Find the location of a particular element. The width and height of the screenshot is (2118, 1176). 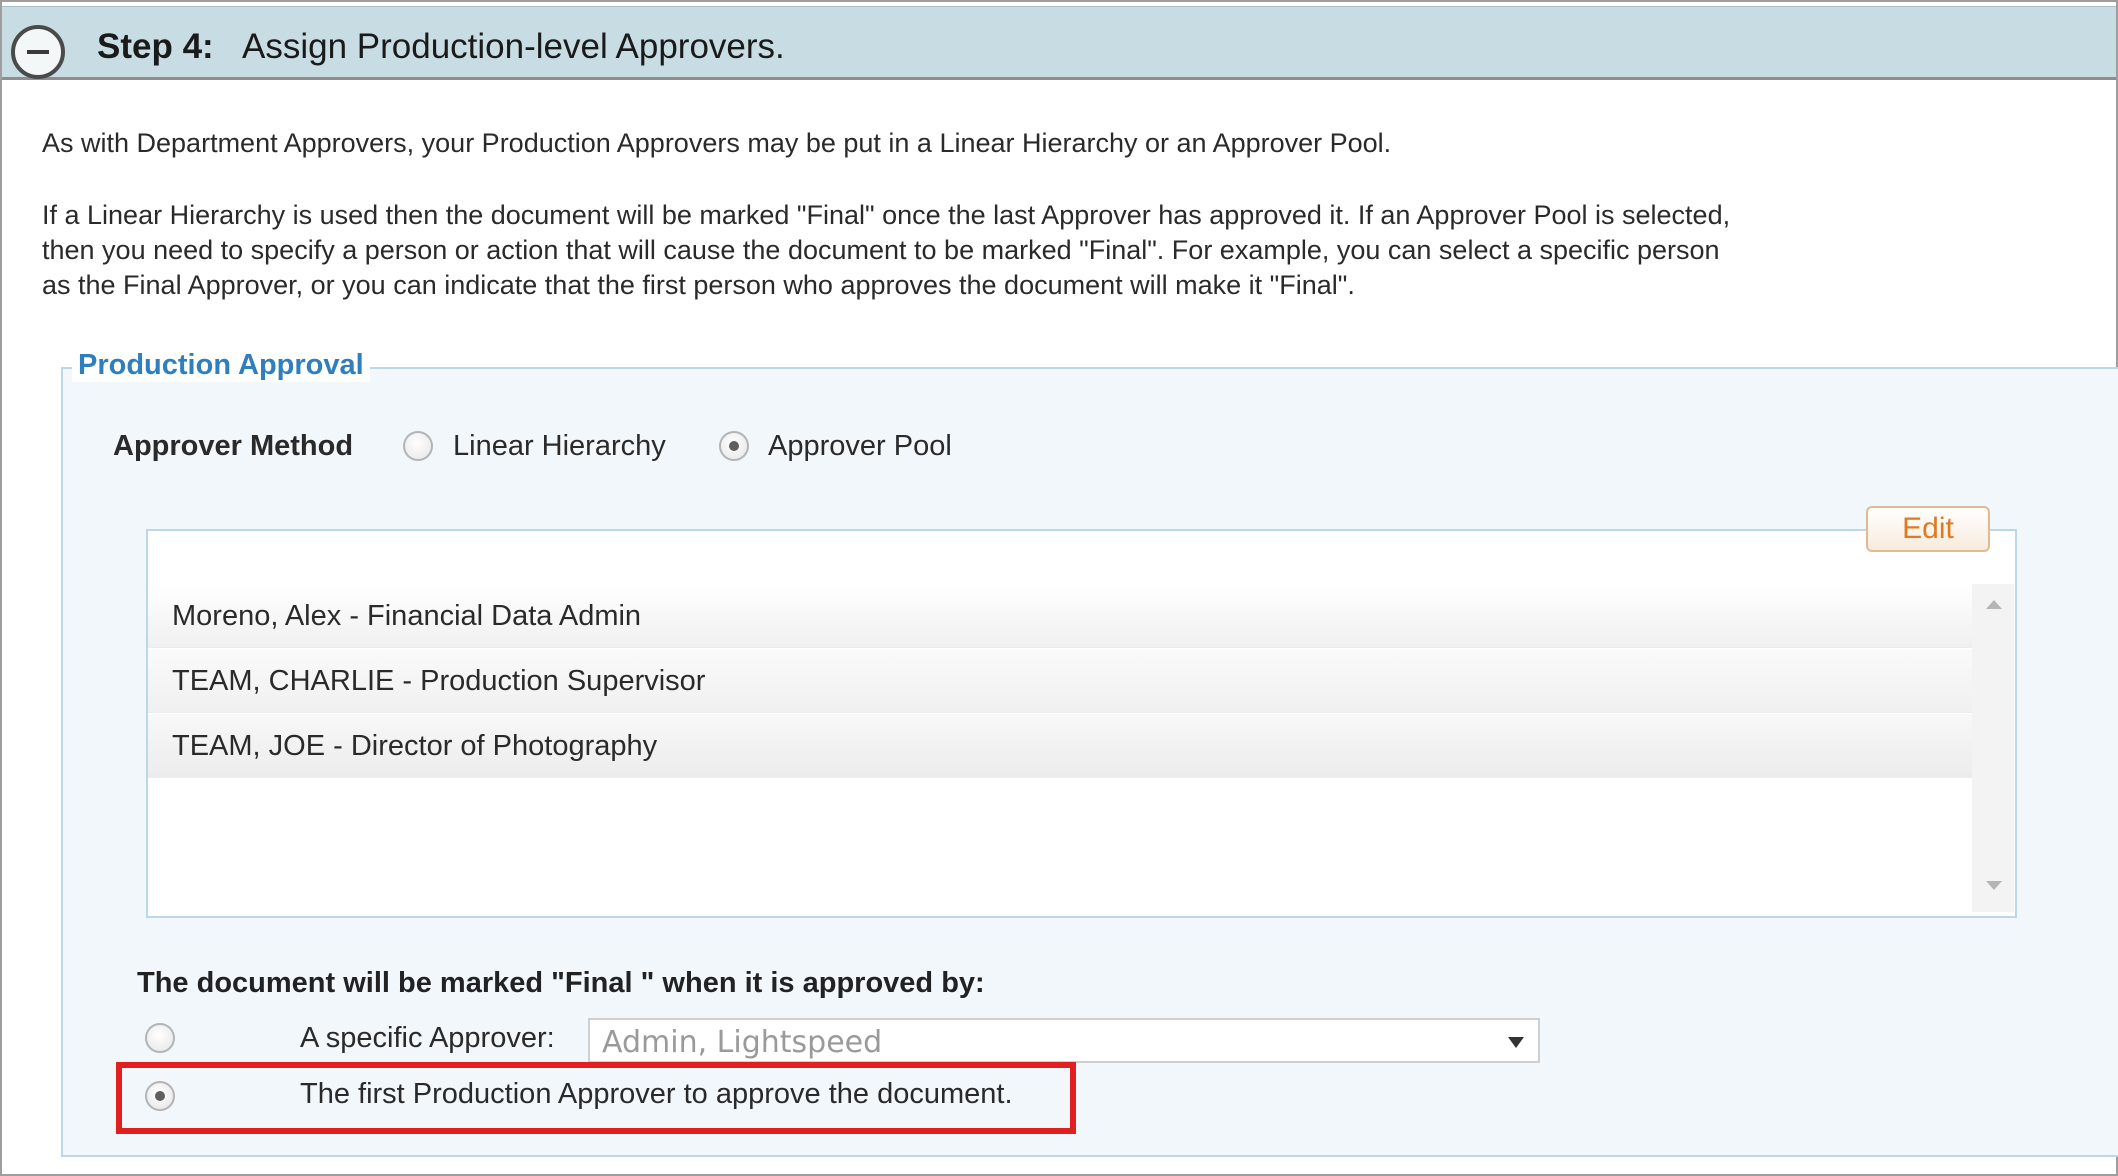

edit-button: Edit is located at coordinates (1928, 529).